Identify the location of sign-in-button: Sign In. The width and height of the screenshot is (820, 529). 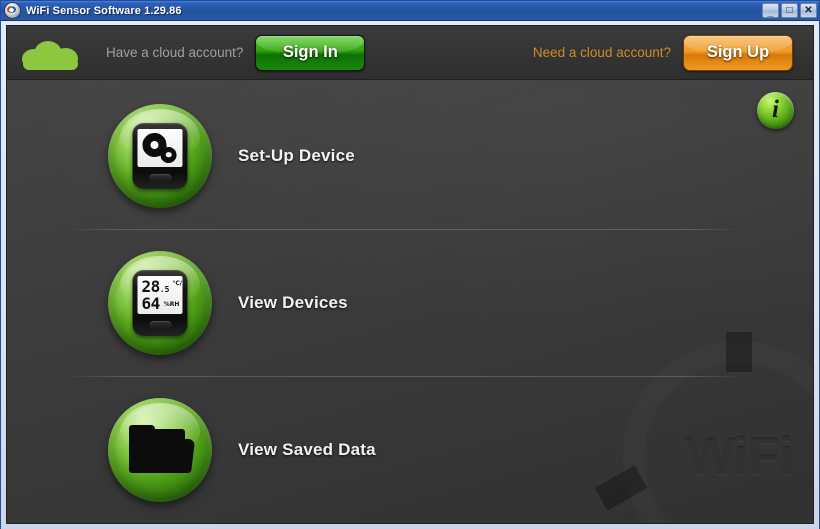
(310, 52).